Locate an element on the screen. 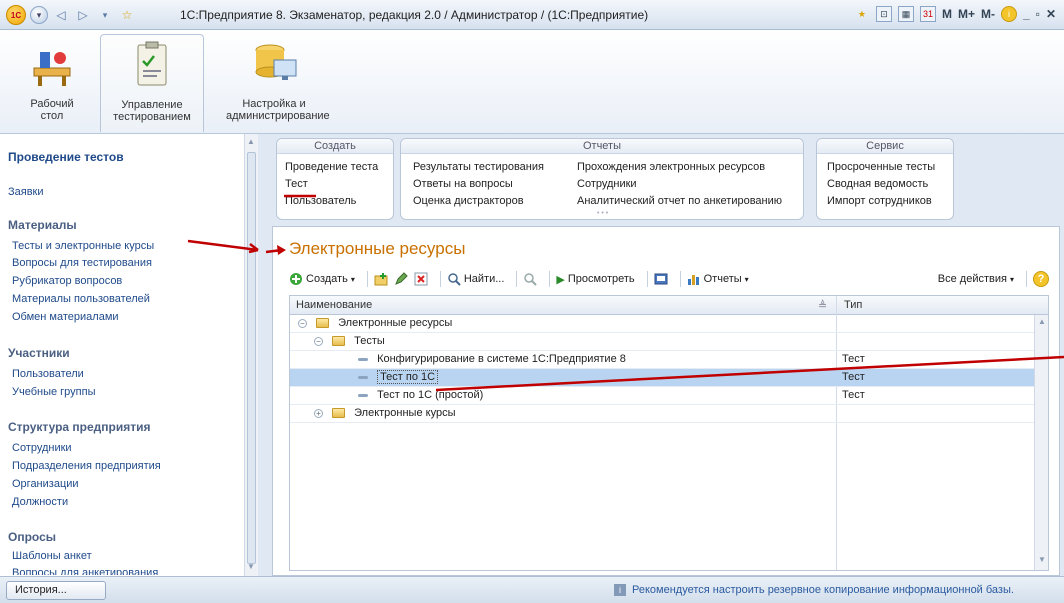 This screenshot has width=1064, height=603. table-scrollbar: ▲ ▼ is located at coordinates (1041, 442).